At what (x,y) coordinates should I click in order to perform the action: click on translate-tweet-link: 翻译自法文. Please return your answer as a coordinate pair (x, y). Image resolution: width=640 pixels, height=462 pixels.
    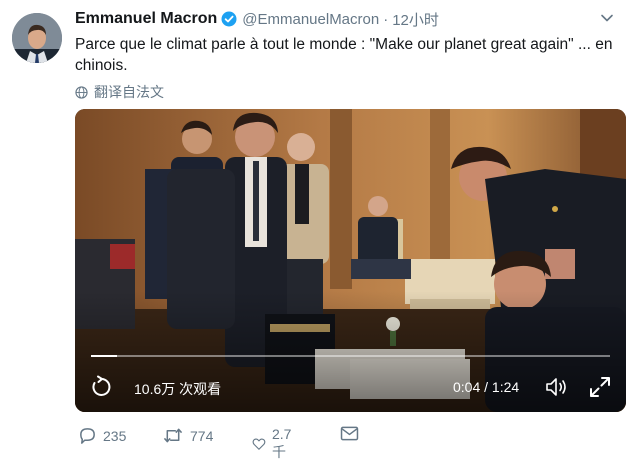
    Looking at the image, I should click on (119, 92).